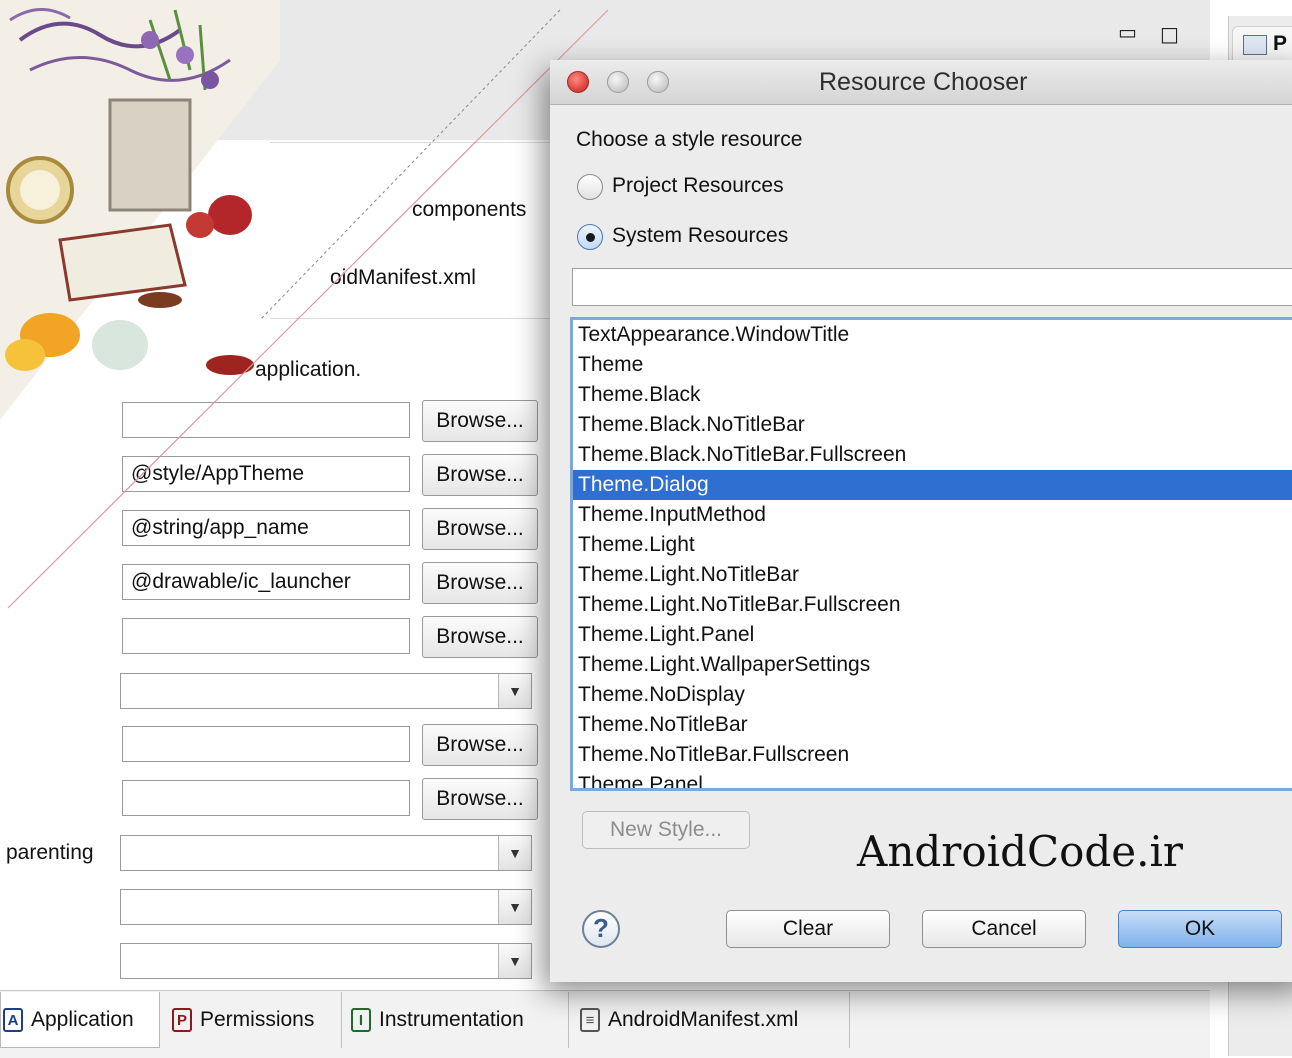  I want to click on clear-button: Clear, so click(808, 929).